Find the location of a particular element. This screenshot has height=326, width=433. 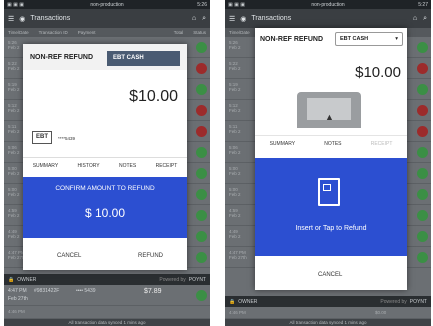

tab-bar: SUMMARY NOTES RECEIPT is located at coordinates (331, 143).